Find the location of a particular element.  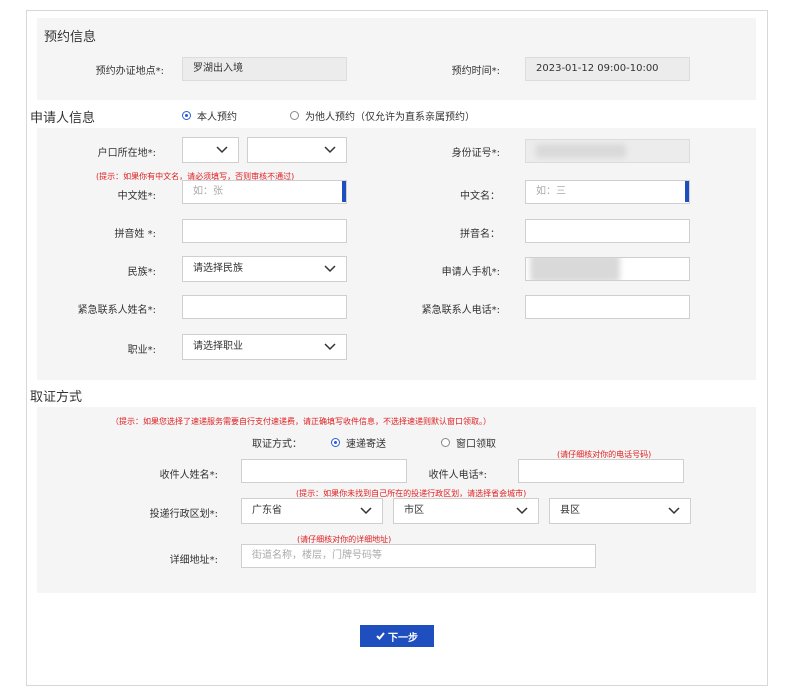

city-select-value: 市区 is located at coordinates (414, 510).